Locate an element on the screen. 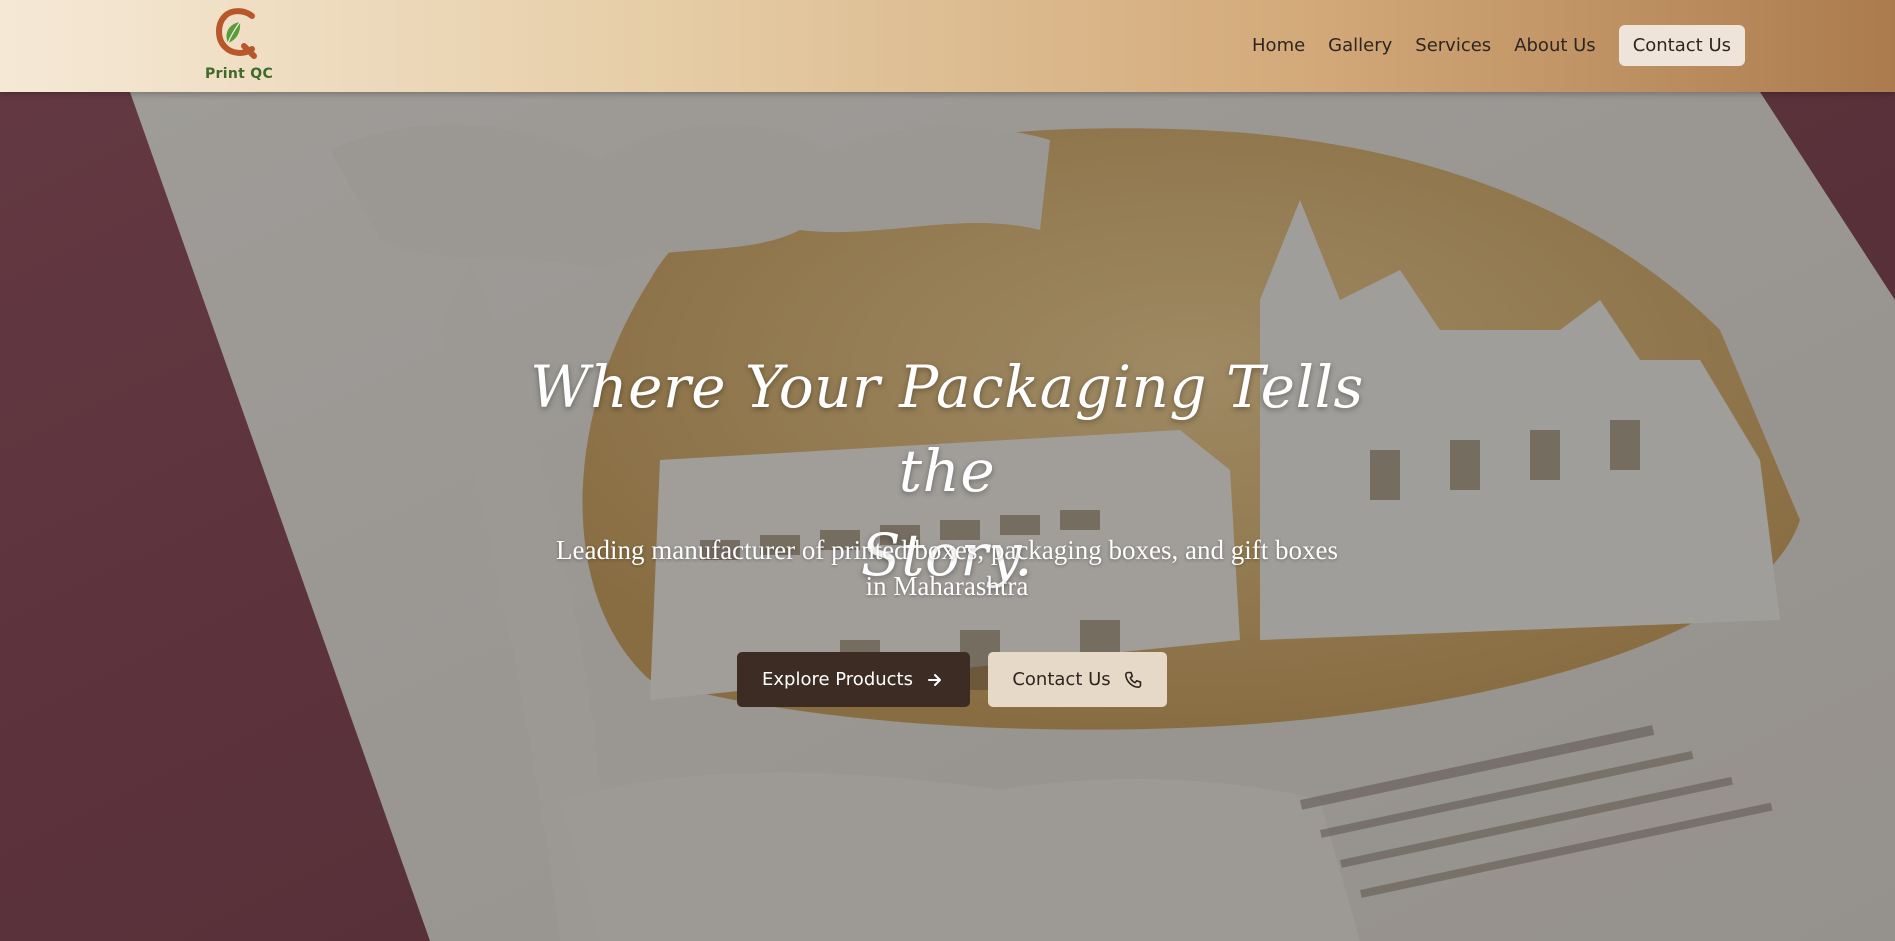  nav-gallery: Gallery is located at coordinates (1360, 45).